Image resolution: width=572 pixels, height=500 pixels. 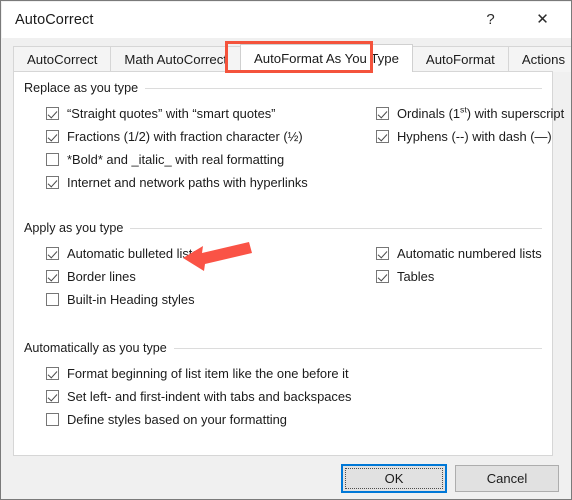 What do you see at coordinates (81, 88) in the screenshot?
I see `group-title: Replace as you type` at bounding box center [81, 88].